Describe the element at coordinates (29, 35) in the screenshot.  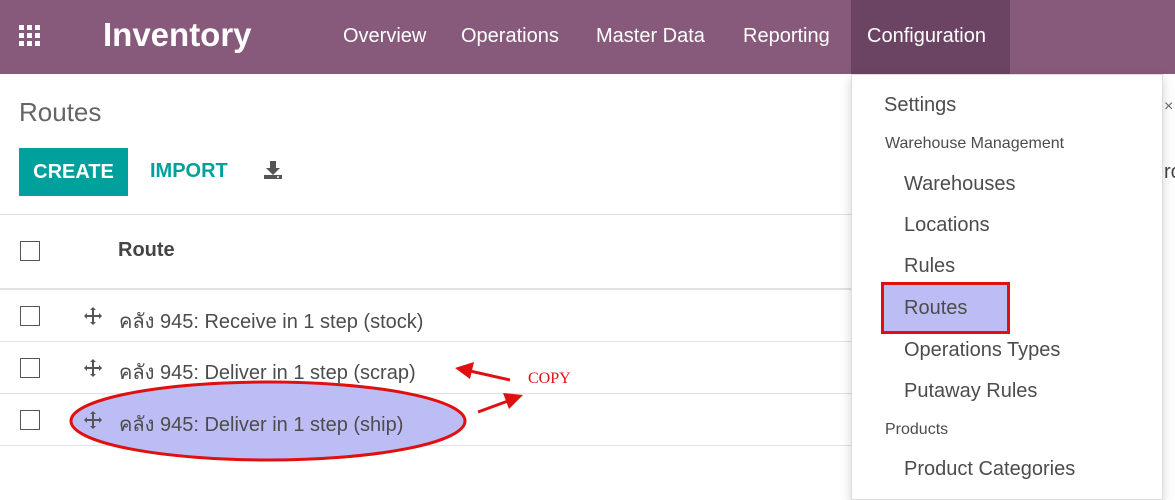
I see `apps-grid-icon` at that location.